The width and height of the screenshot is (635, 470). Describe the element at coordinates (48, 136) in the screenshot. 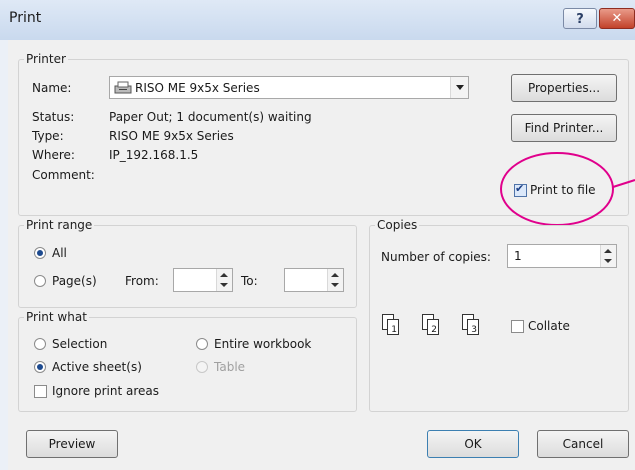

I see `type-label: Type:` at that location.